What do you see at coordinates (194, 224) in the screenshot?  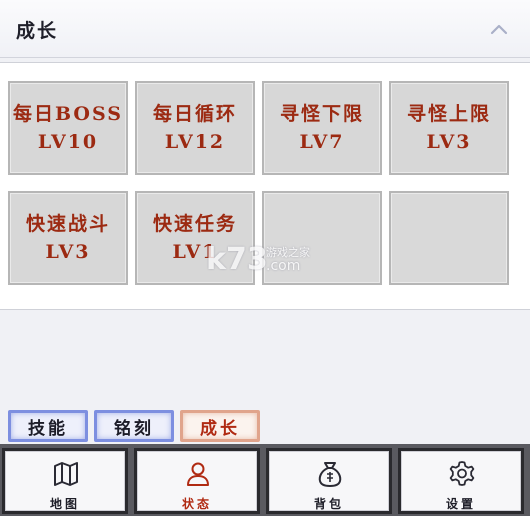 I see `tile-name: 快速任务` at bounding box center [194, 224].